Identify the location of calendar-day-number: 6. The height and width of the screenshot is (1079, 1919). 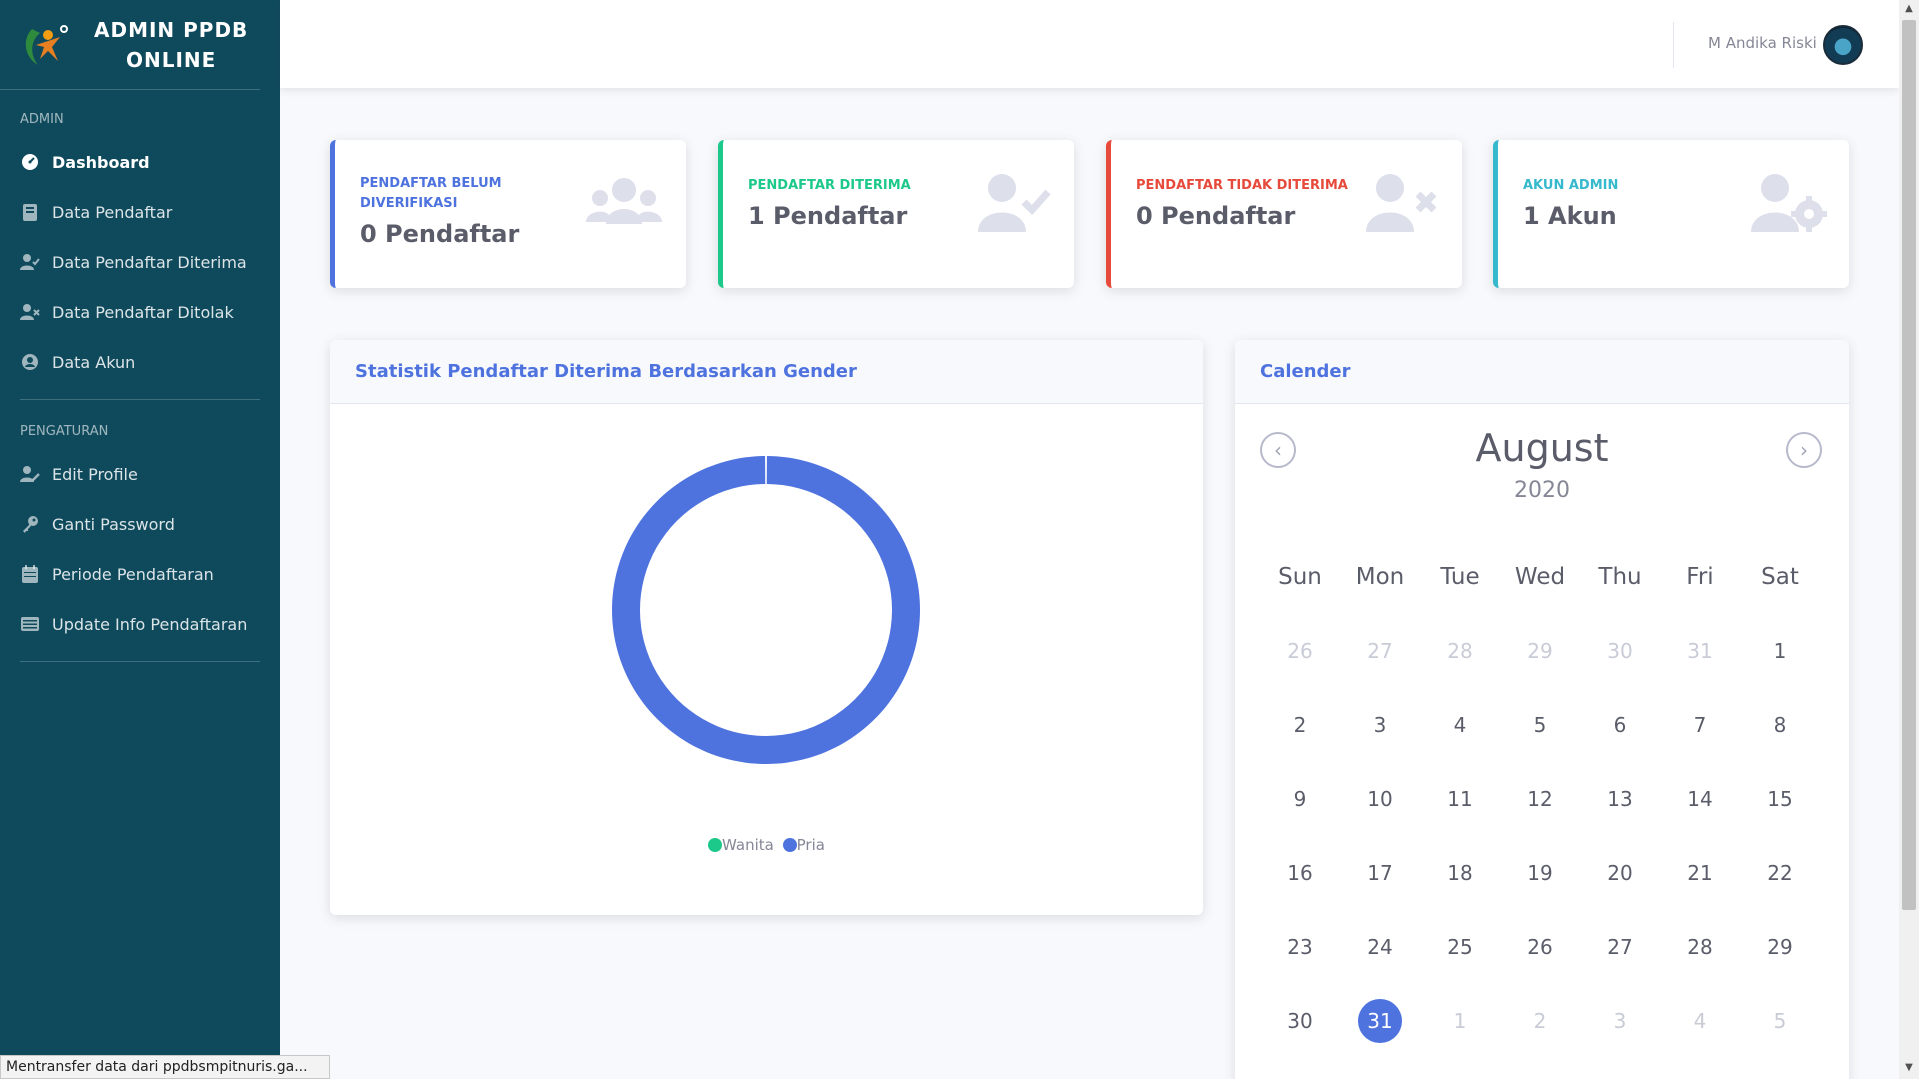
(1620, 725).